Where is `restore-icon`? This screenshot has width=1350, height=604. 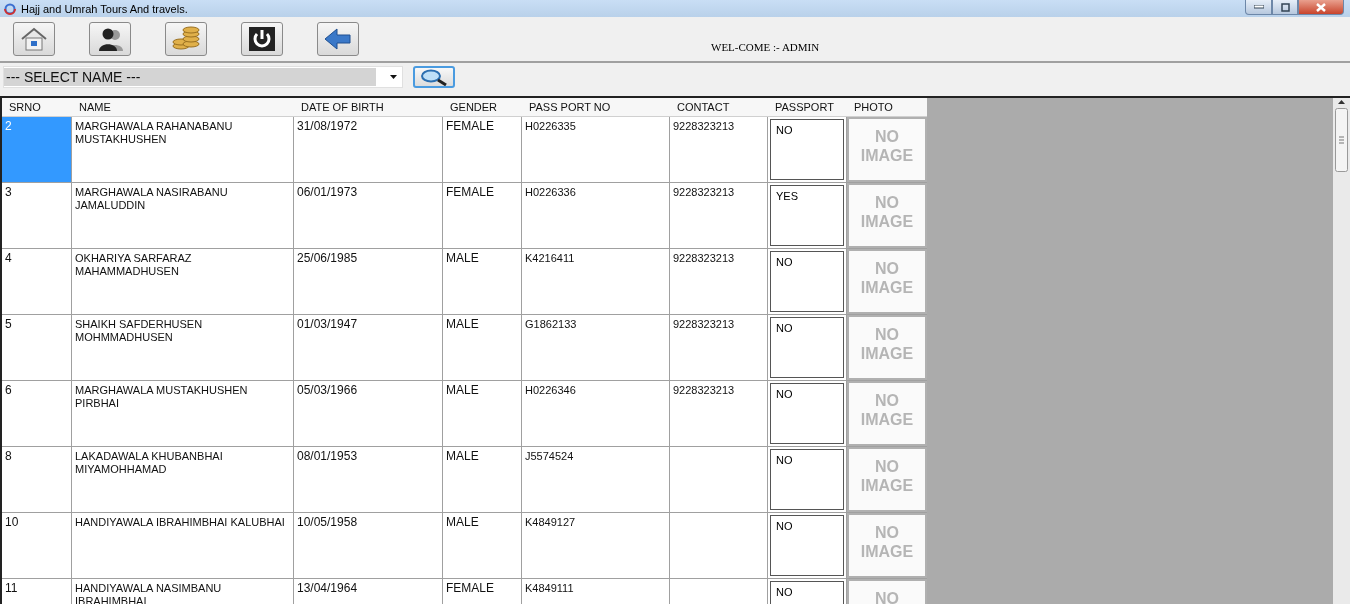
restore-icon is located at coordinates (1285, 7).